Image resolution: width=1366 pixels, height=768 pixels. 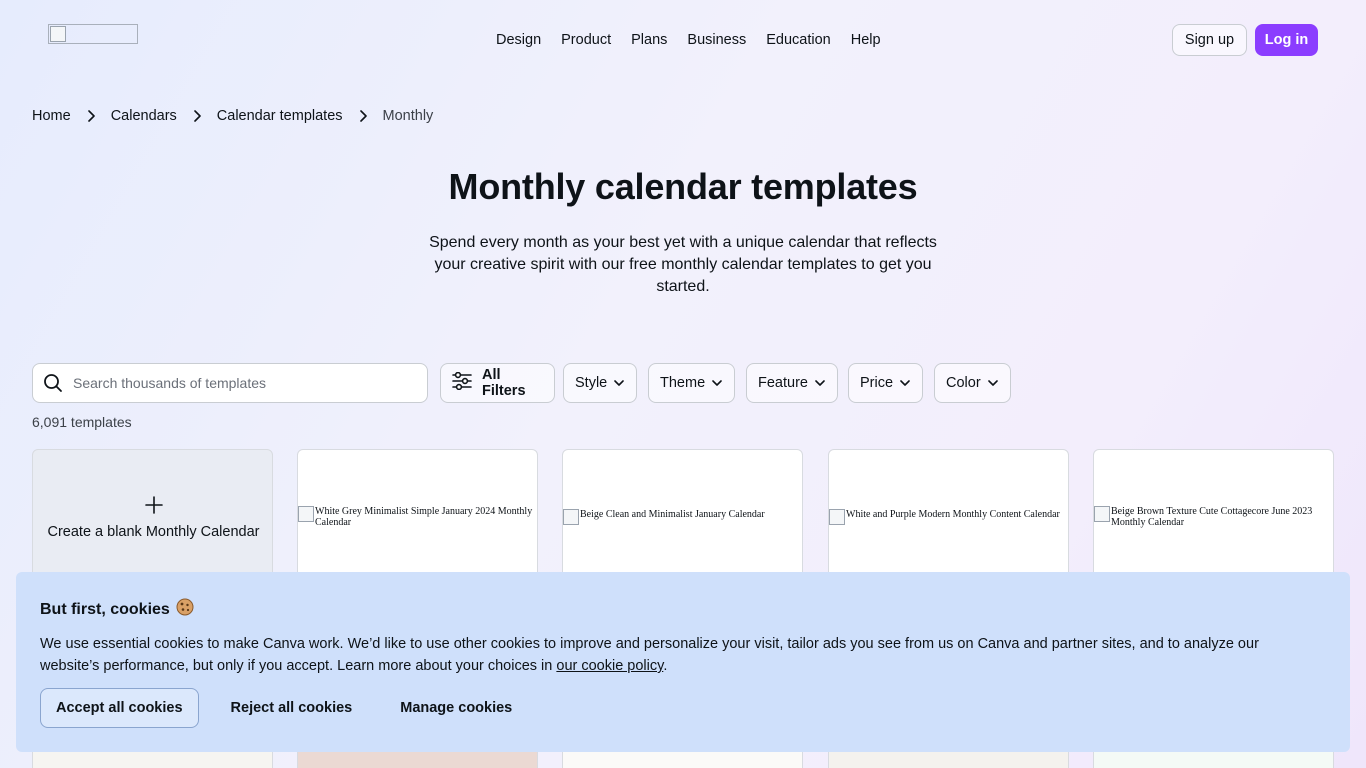 What do you see at coordinates (716, 40) in the screenshot?
I see `nav-business: Business` at bounding box center [716, 40].